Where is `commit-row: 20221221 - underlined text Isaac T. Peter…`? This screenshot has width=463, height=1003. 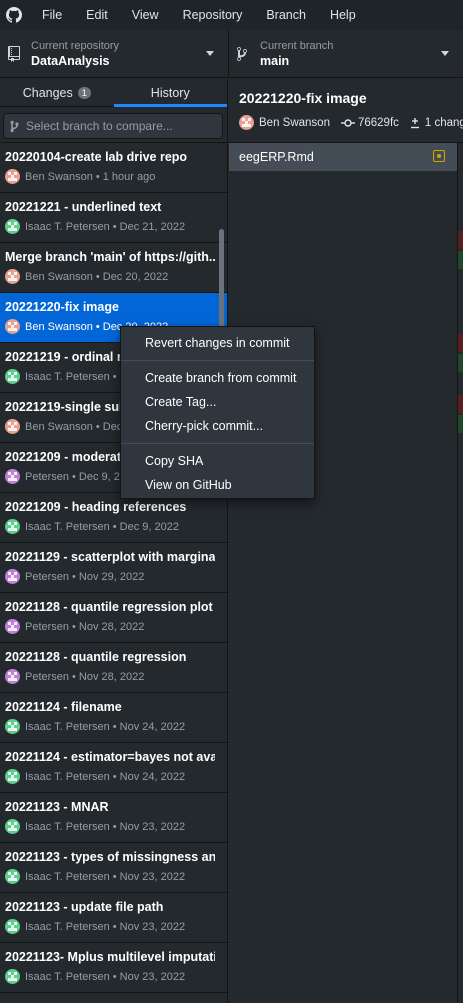 commit-row: 20221221 - underlined text Isaac T. Peter… is located at coordinates (113, 218).